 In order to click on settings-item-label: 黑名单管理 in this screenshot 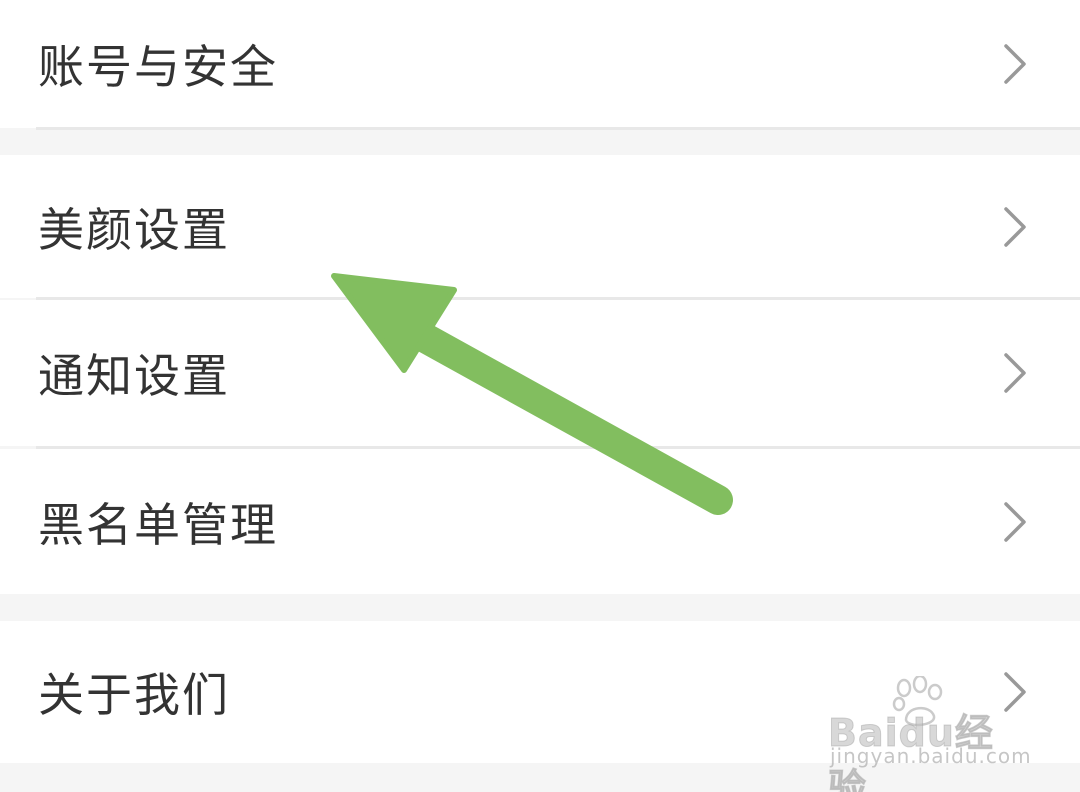, I will do `click(158, 524)`.